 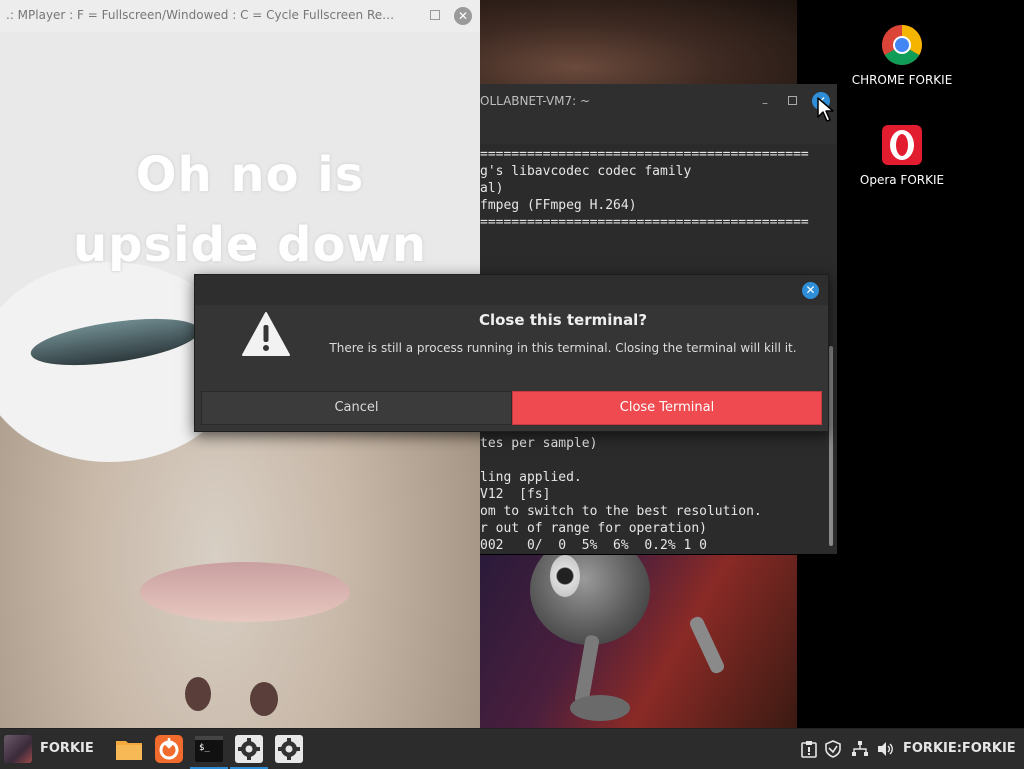 I want to click on terminal-line: al), so click(x=492, y=188).